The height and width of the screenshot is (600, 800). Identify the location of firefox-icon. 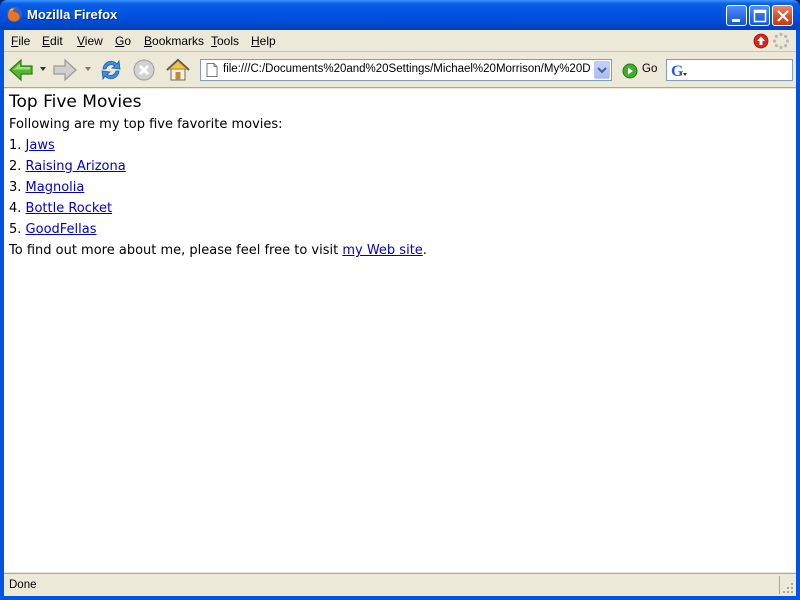
(14, 14).